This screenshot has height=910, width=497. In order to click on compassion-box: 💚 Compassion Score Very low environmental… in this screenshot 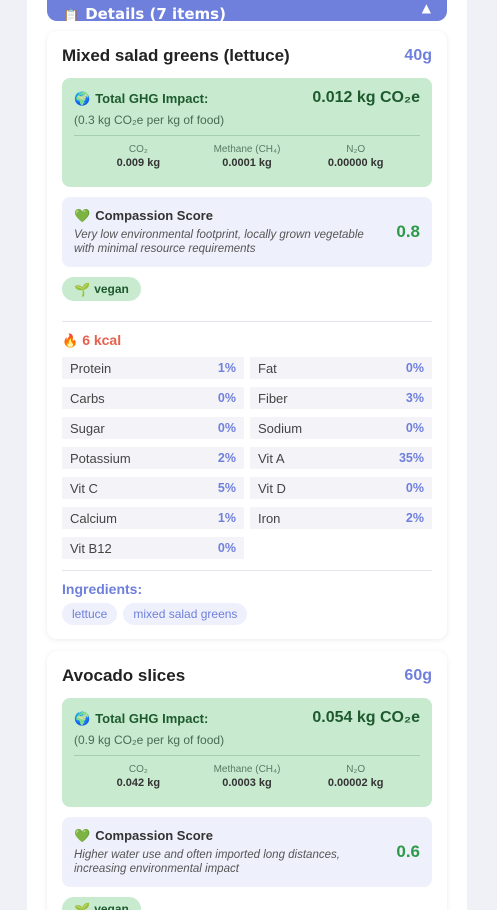, I will do `click(247, 232)`.